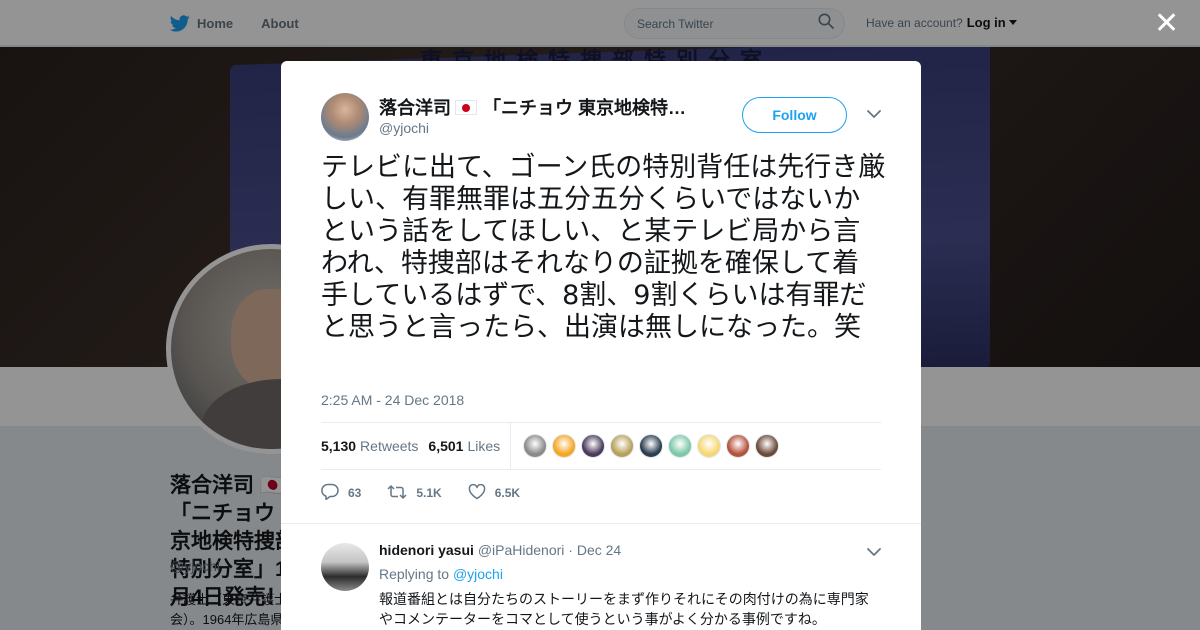 The image size is (1200, 630). Describe the element at coordinates (507, 493) in the screenshot. I see `like-count: 6.5K` at that location.